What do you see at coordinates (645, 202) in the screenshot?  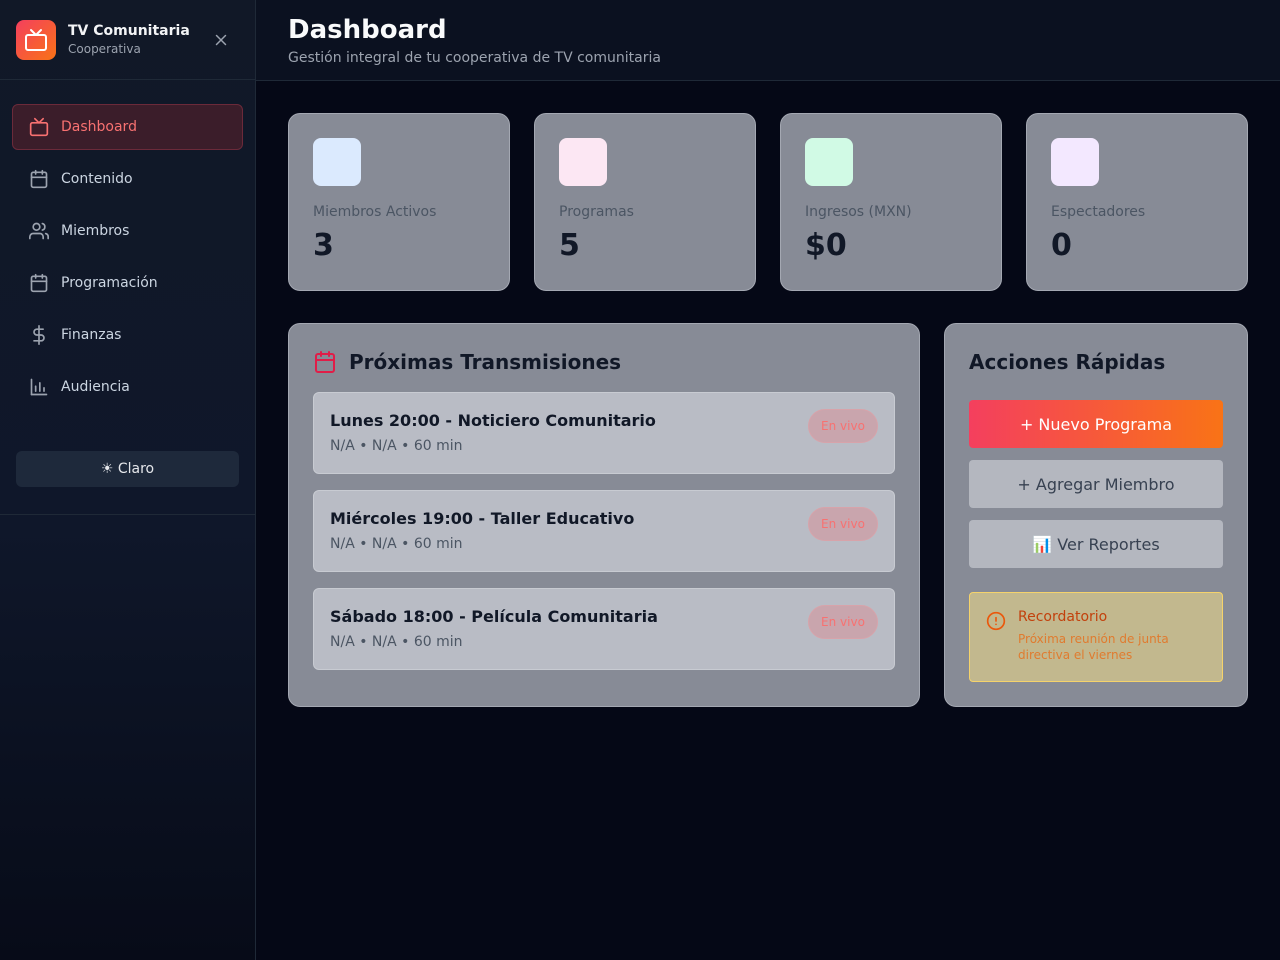 I see `stat-card-programs: Programas 5` at bounding box center [645, 202].